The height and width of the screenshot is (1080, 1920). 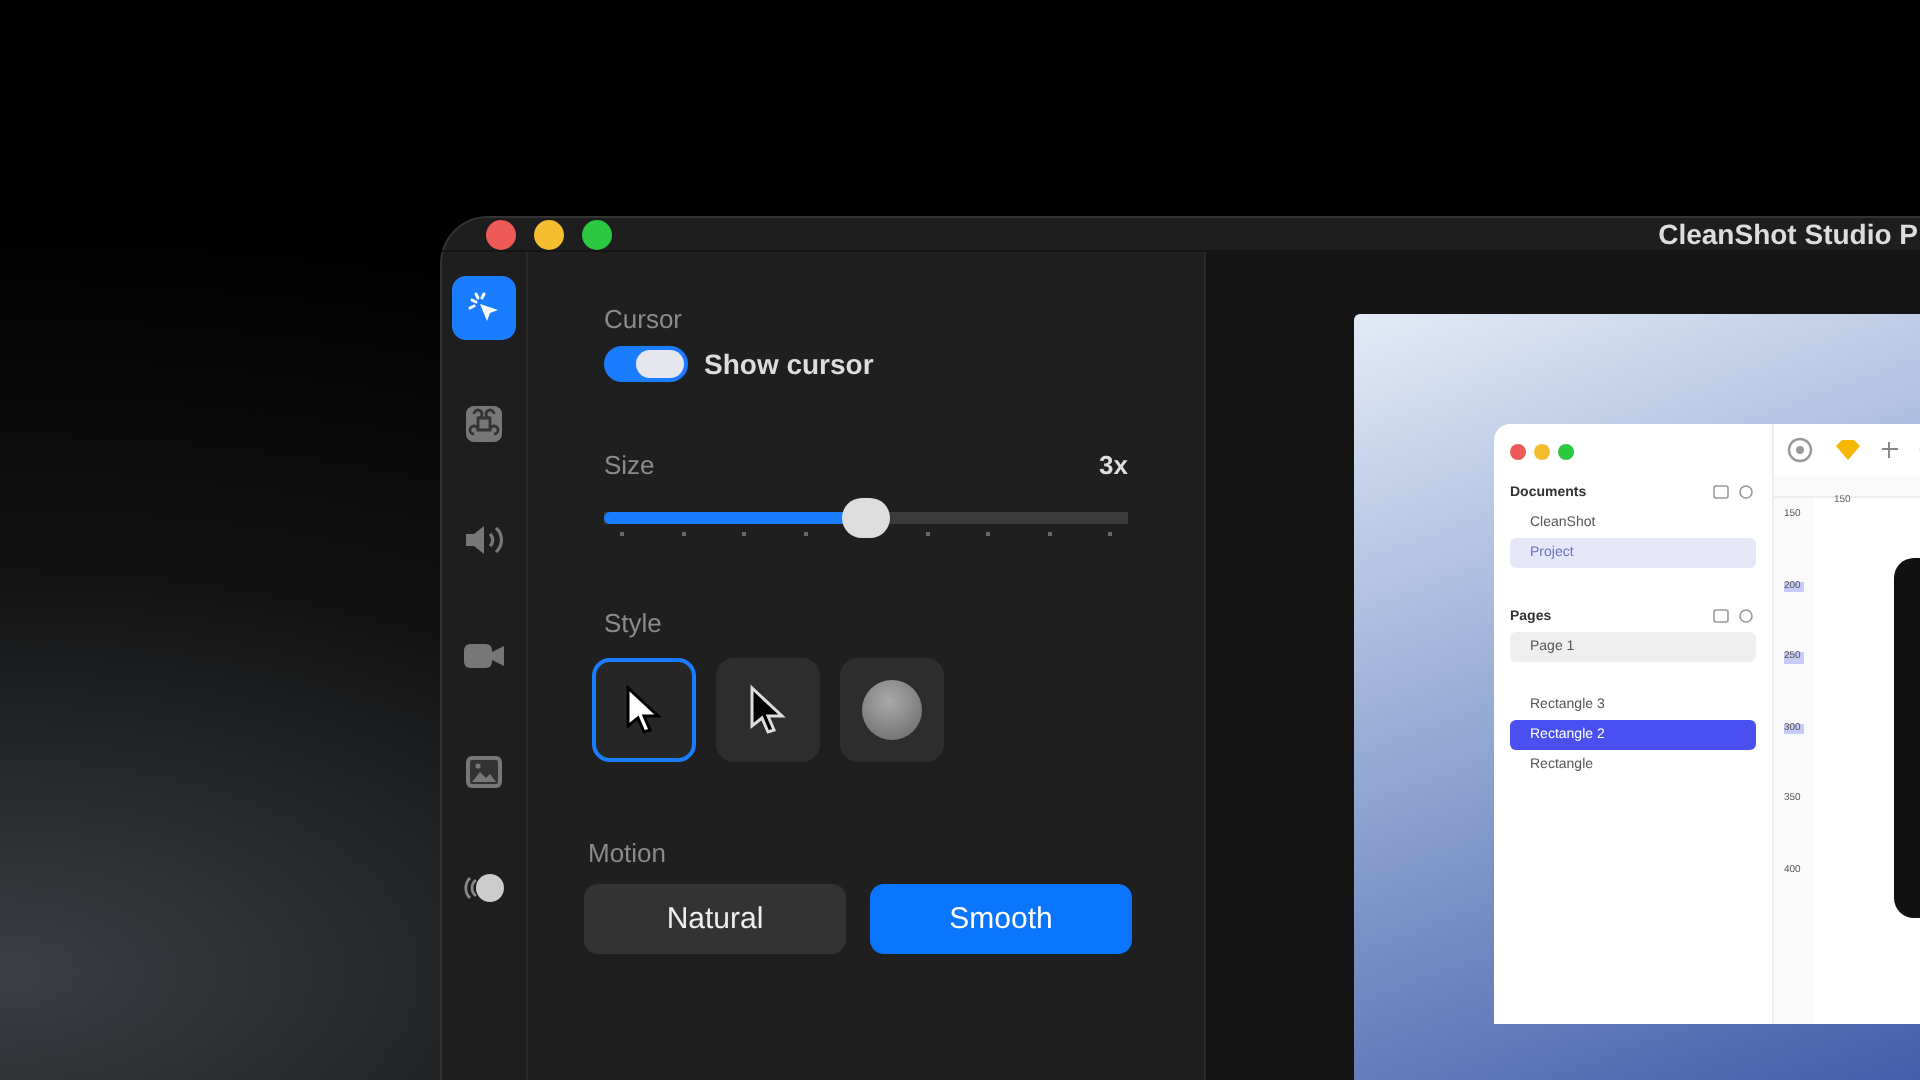 I want to click on video-camera-icon, so click(x=484, y=656).